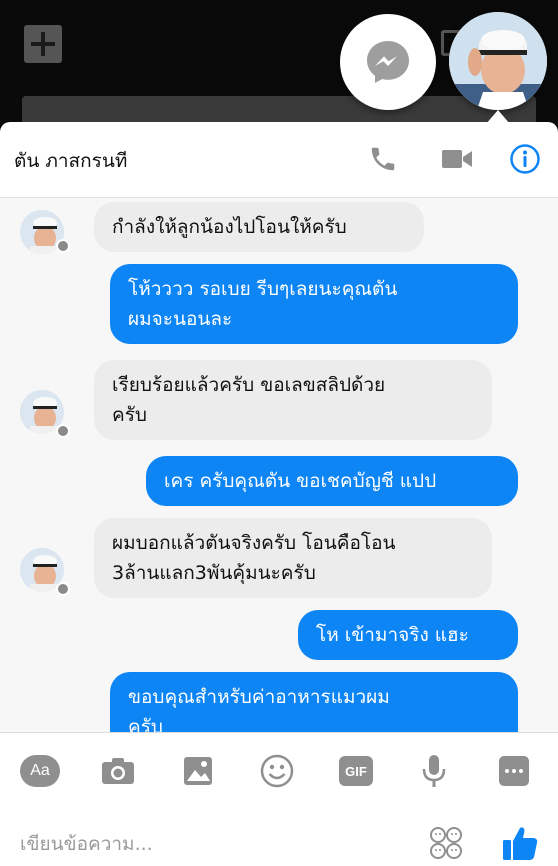  What do you see at coordinates (383, 159) in the screenshot?
I see `phone-icon` at bounding box center [383, 159].